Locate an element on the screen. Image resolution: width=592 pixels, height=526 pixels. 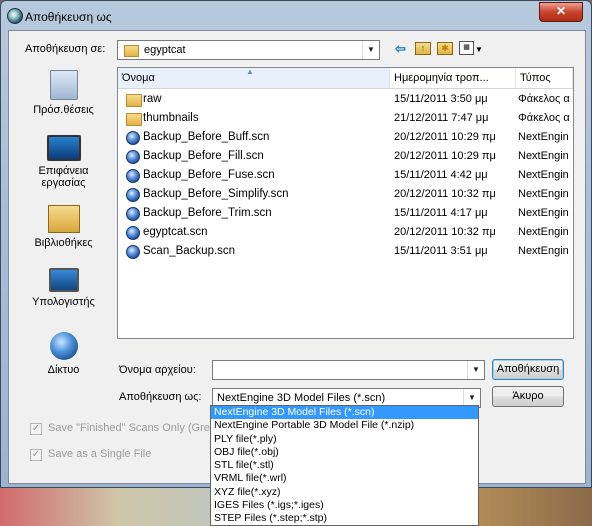
file-name: Backup_Before_Buff.scn is located at coordinates (206, 137).